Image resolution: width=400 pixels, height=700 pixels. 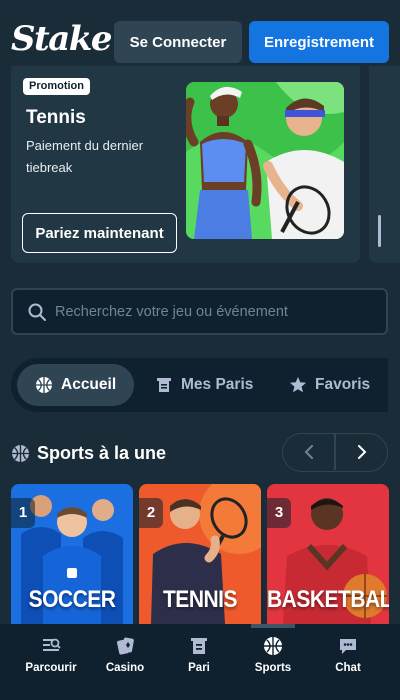 What do you see at coordinates (72, 599) in the screenshot?
I see `sport-card-label: SOCCER` at bounding box center [72, 599].